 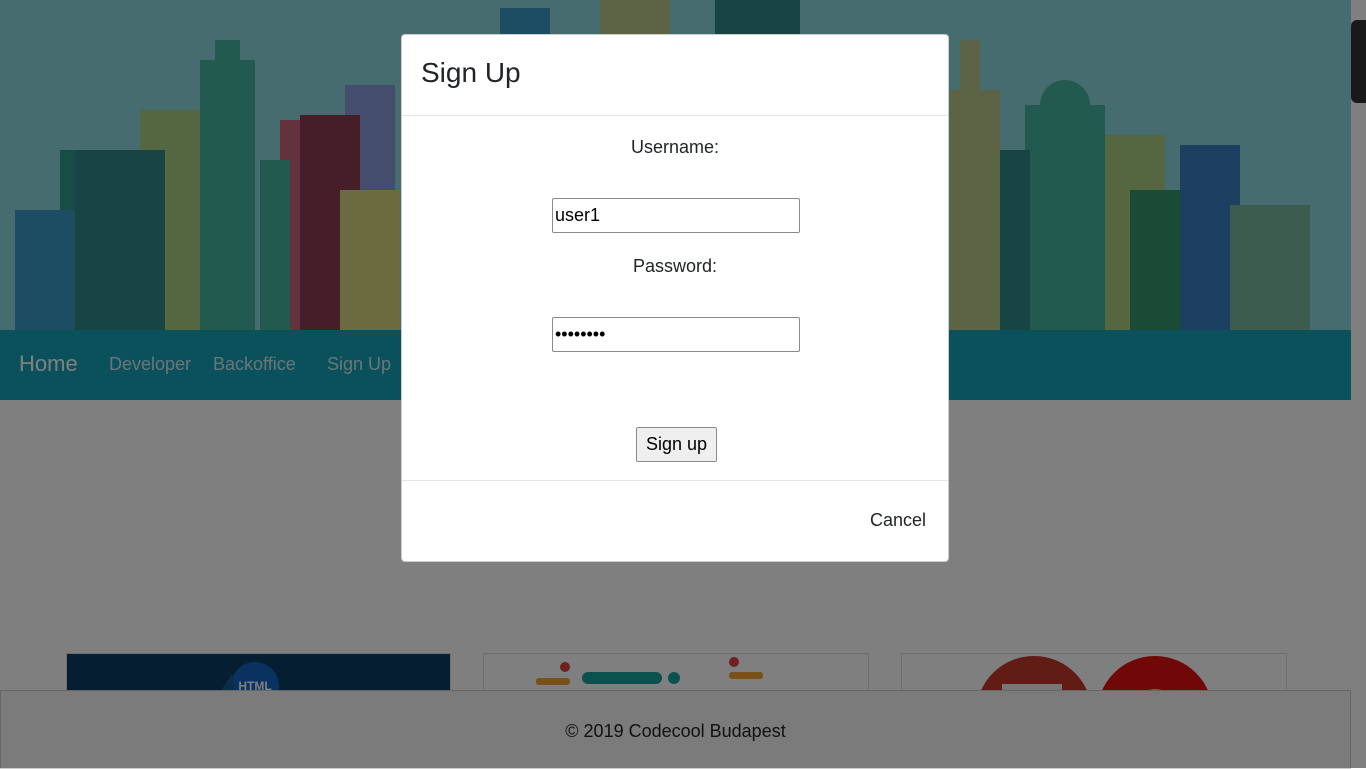 I want to click on password-input, so click(x=676, y=334).